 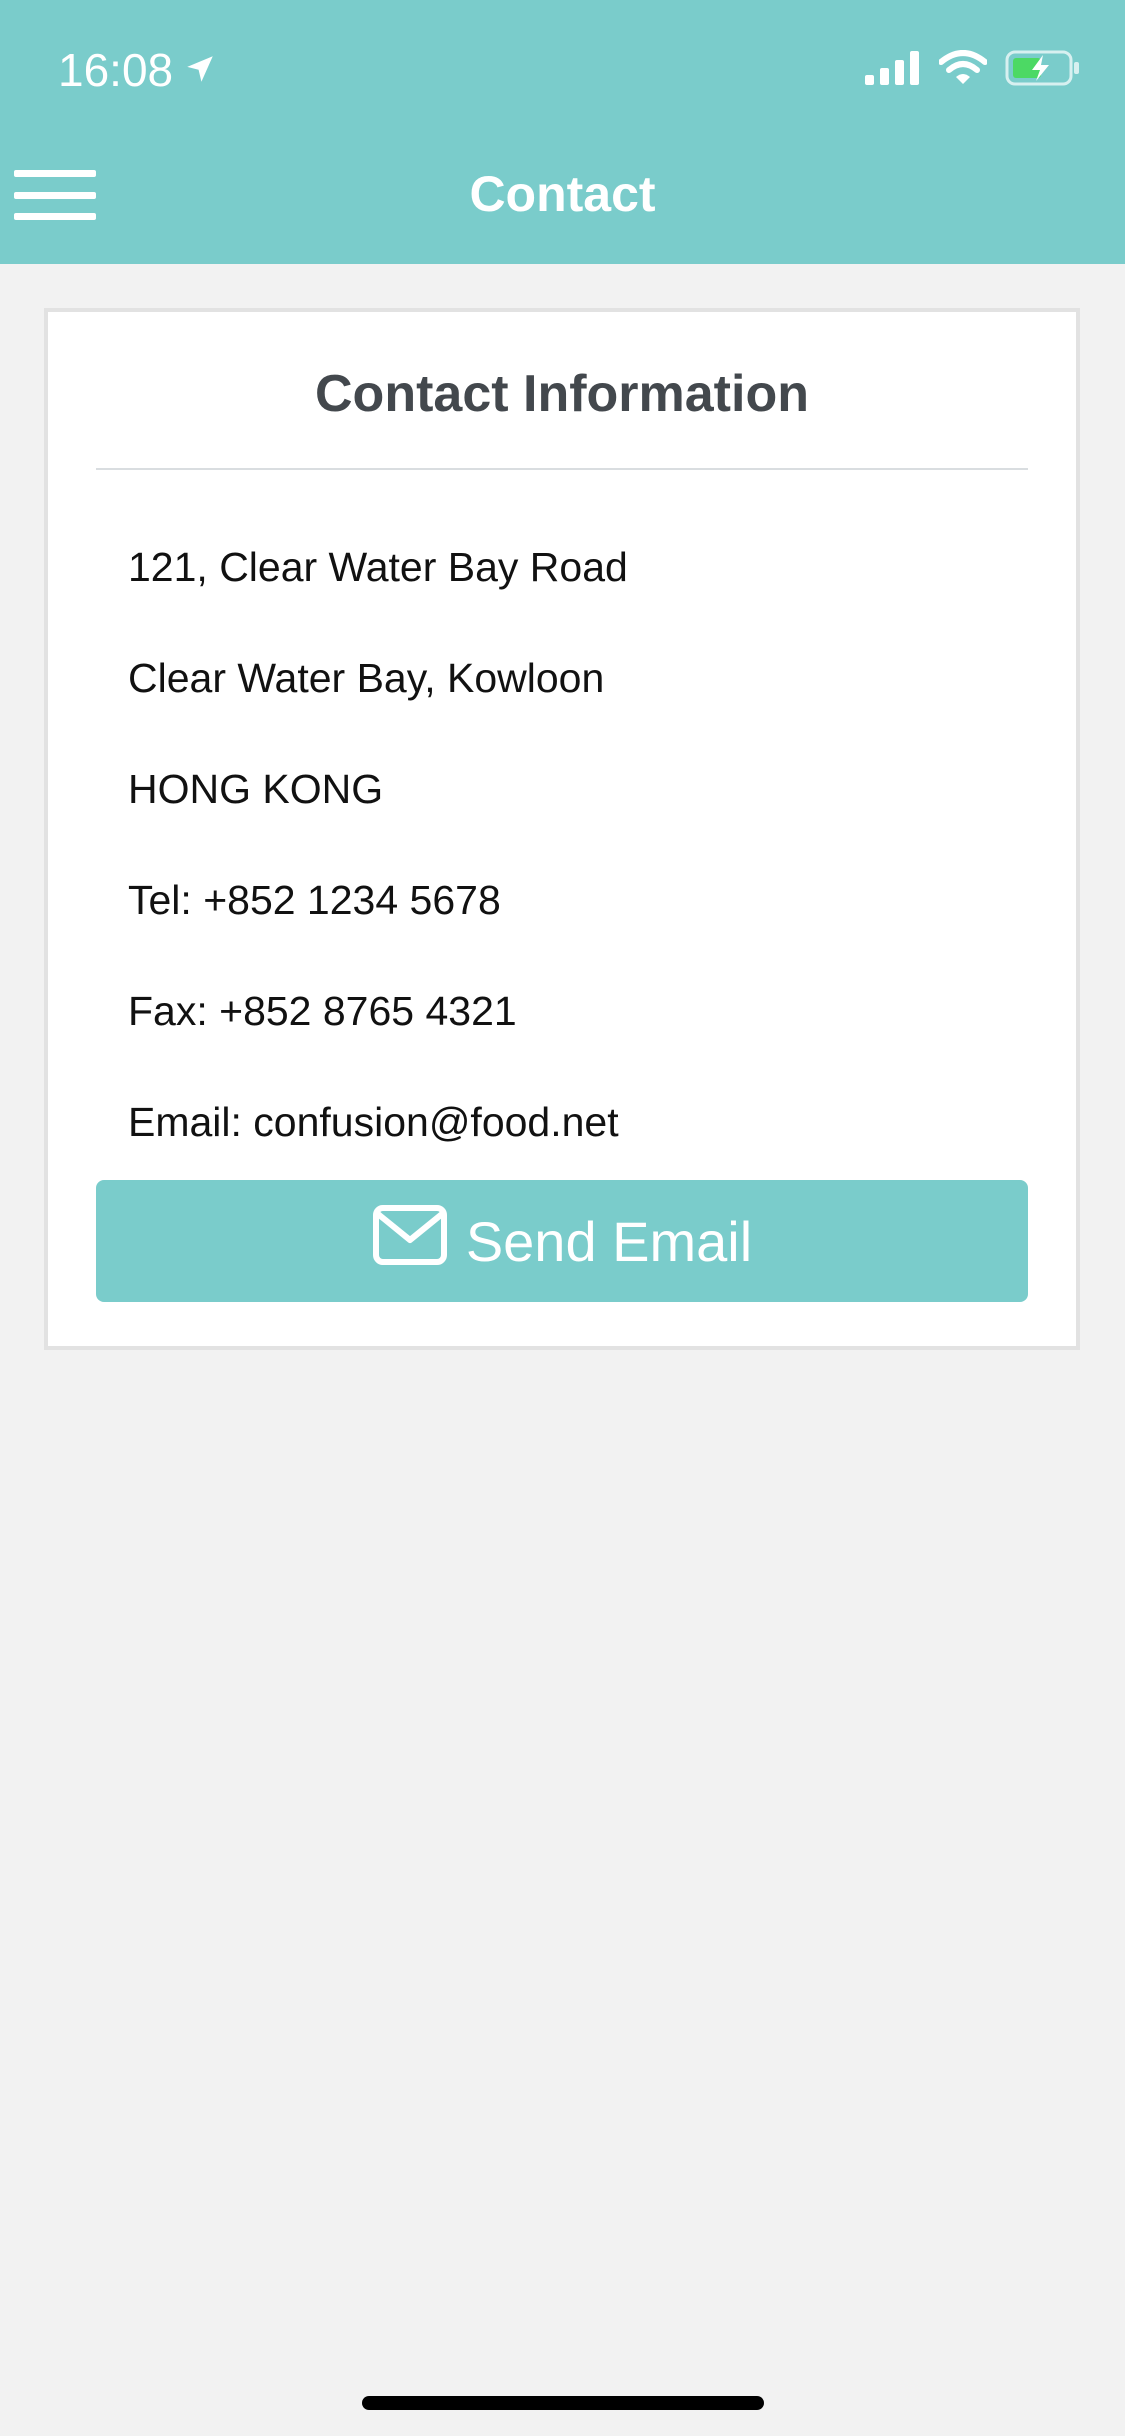 What do you see at coordinates (563, 2403) in the screenshot?
I see `home-indicator` at bounding box center [563, 2403].